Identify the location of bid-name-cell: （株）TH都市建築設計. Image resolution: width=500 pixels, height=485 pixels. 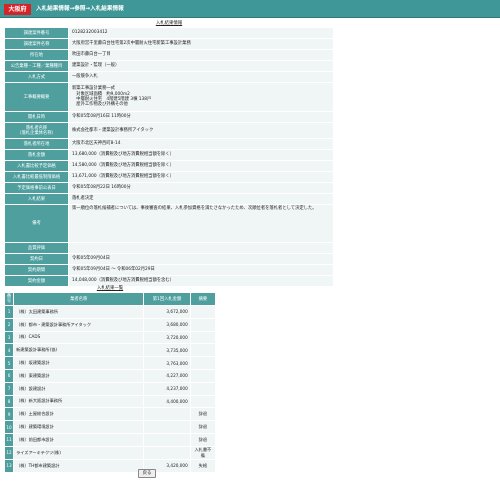
(79, 465).